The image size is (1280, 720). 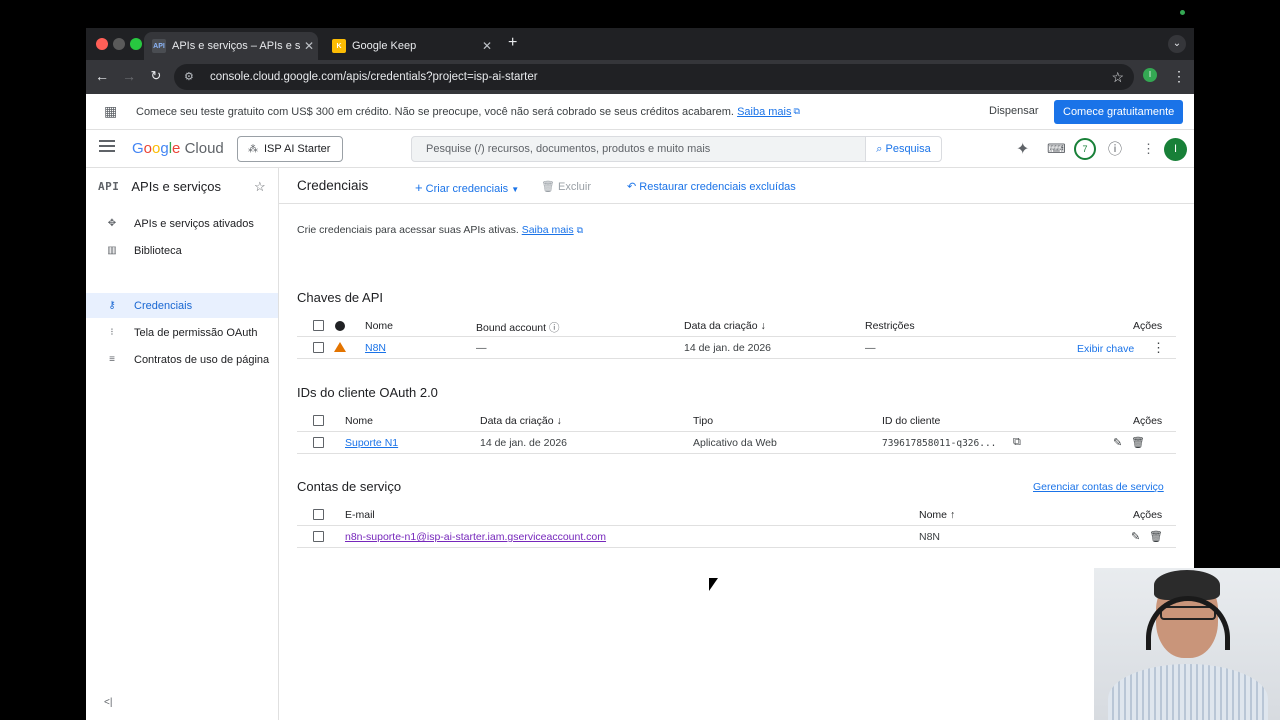 What do you see at coordinates (467, 187) in the screenshot?
I see `create-credentials-button: + Criar credenciais ▼` at bounding box center [467, 187].